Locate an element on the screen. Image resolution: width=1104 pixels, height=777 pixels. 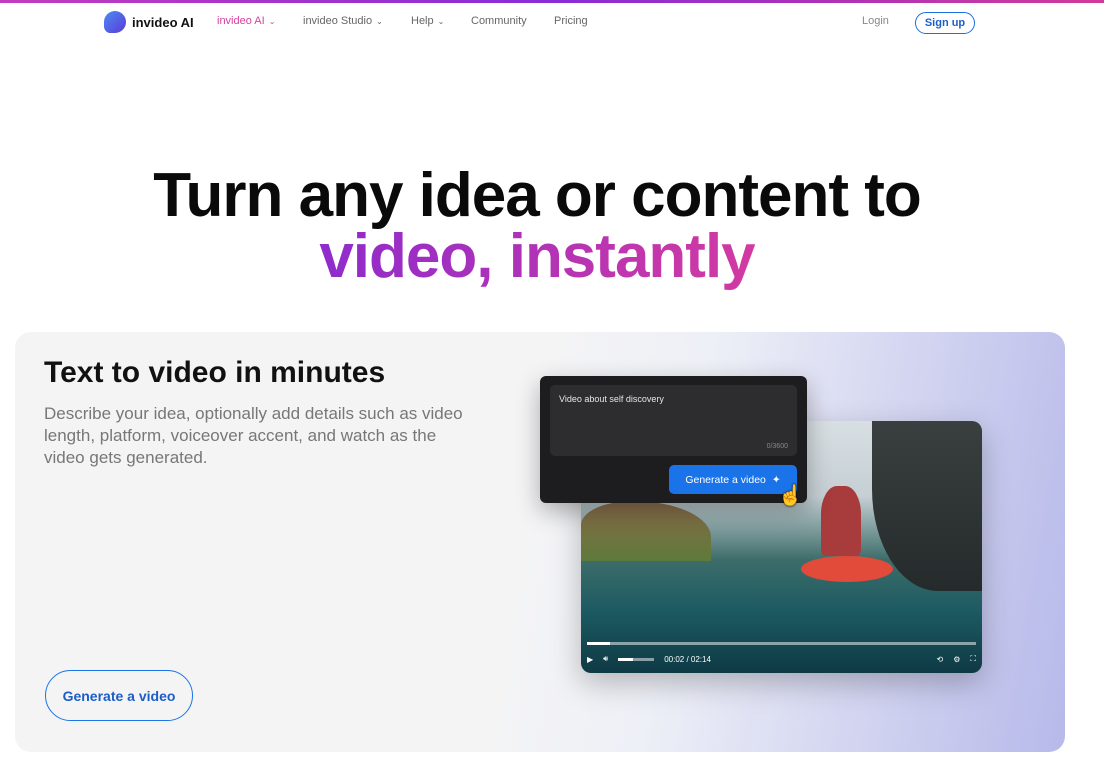
prompt-input: Video about self discovery 0/3600 is located at coordinates (673, 420).